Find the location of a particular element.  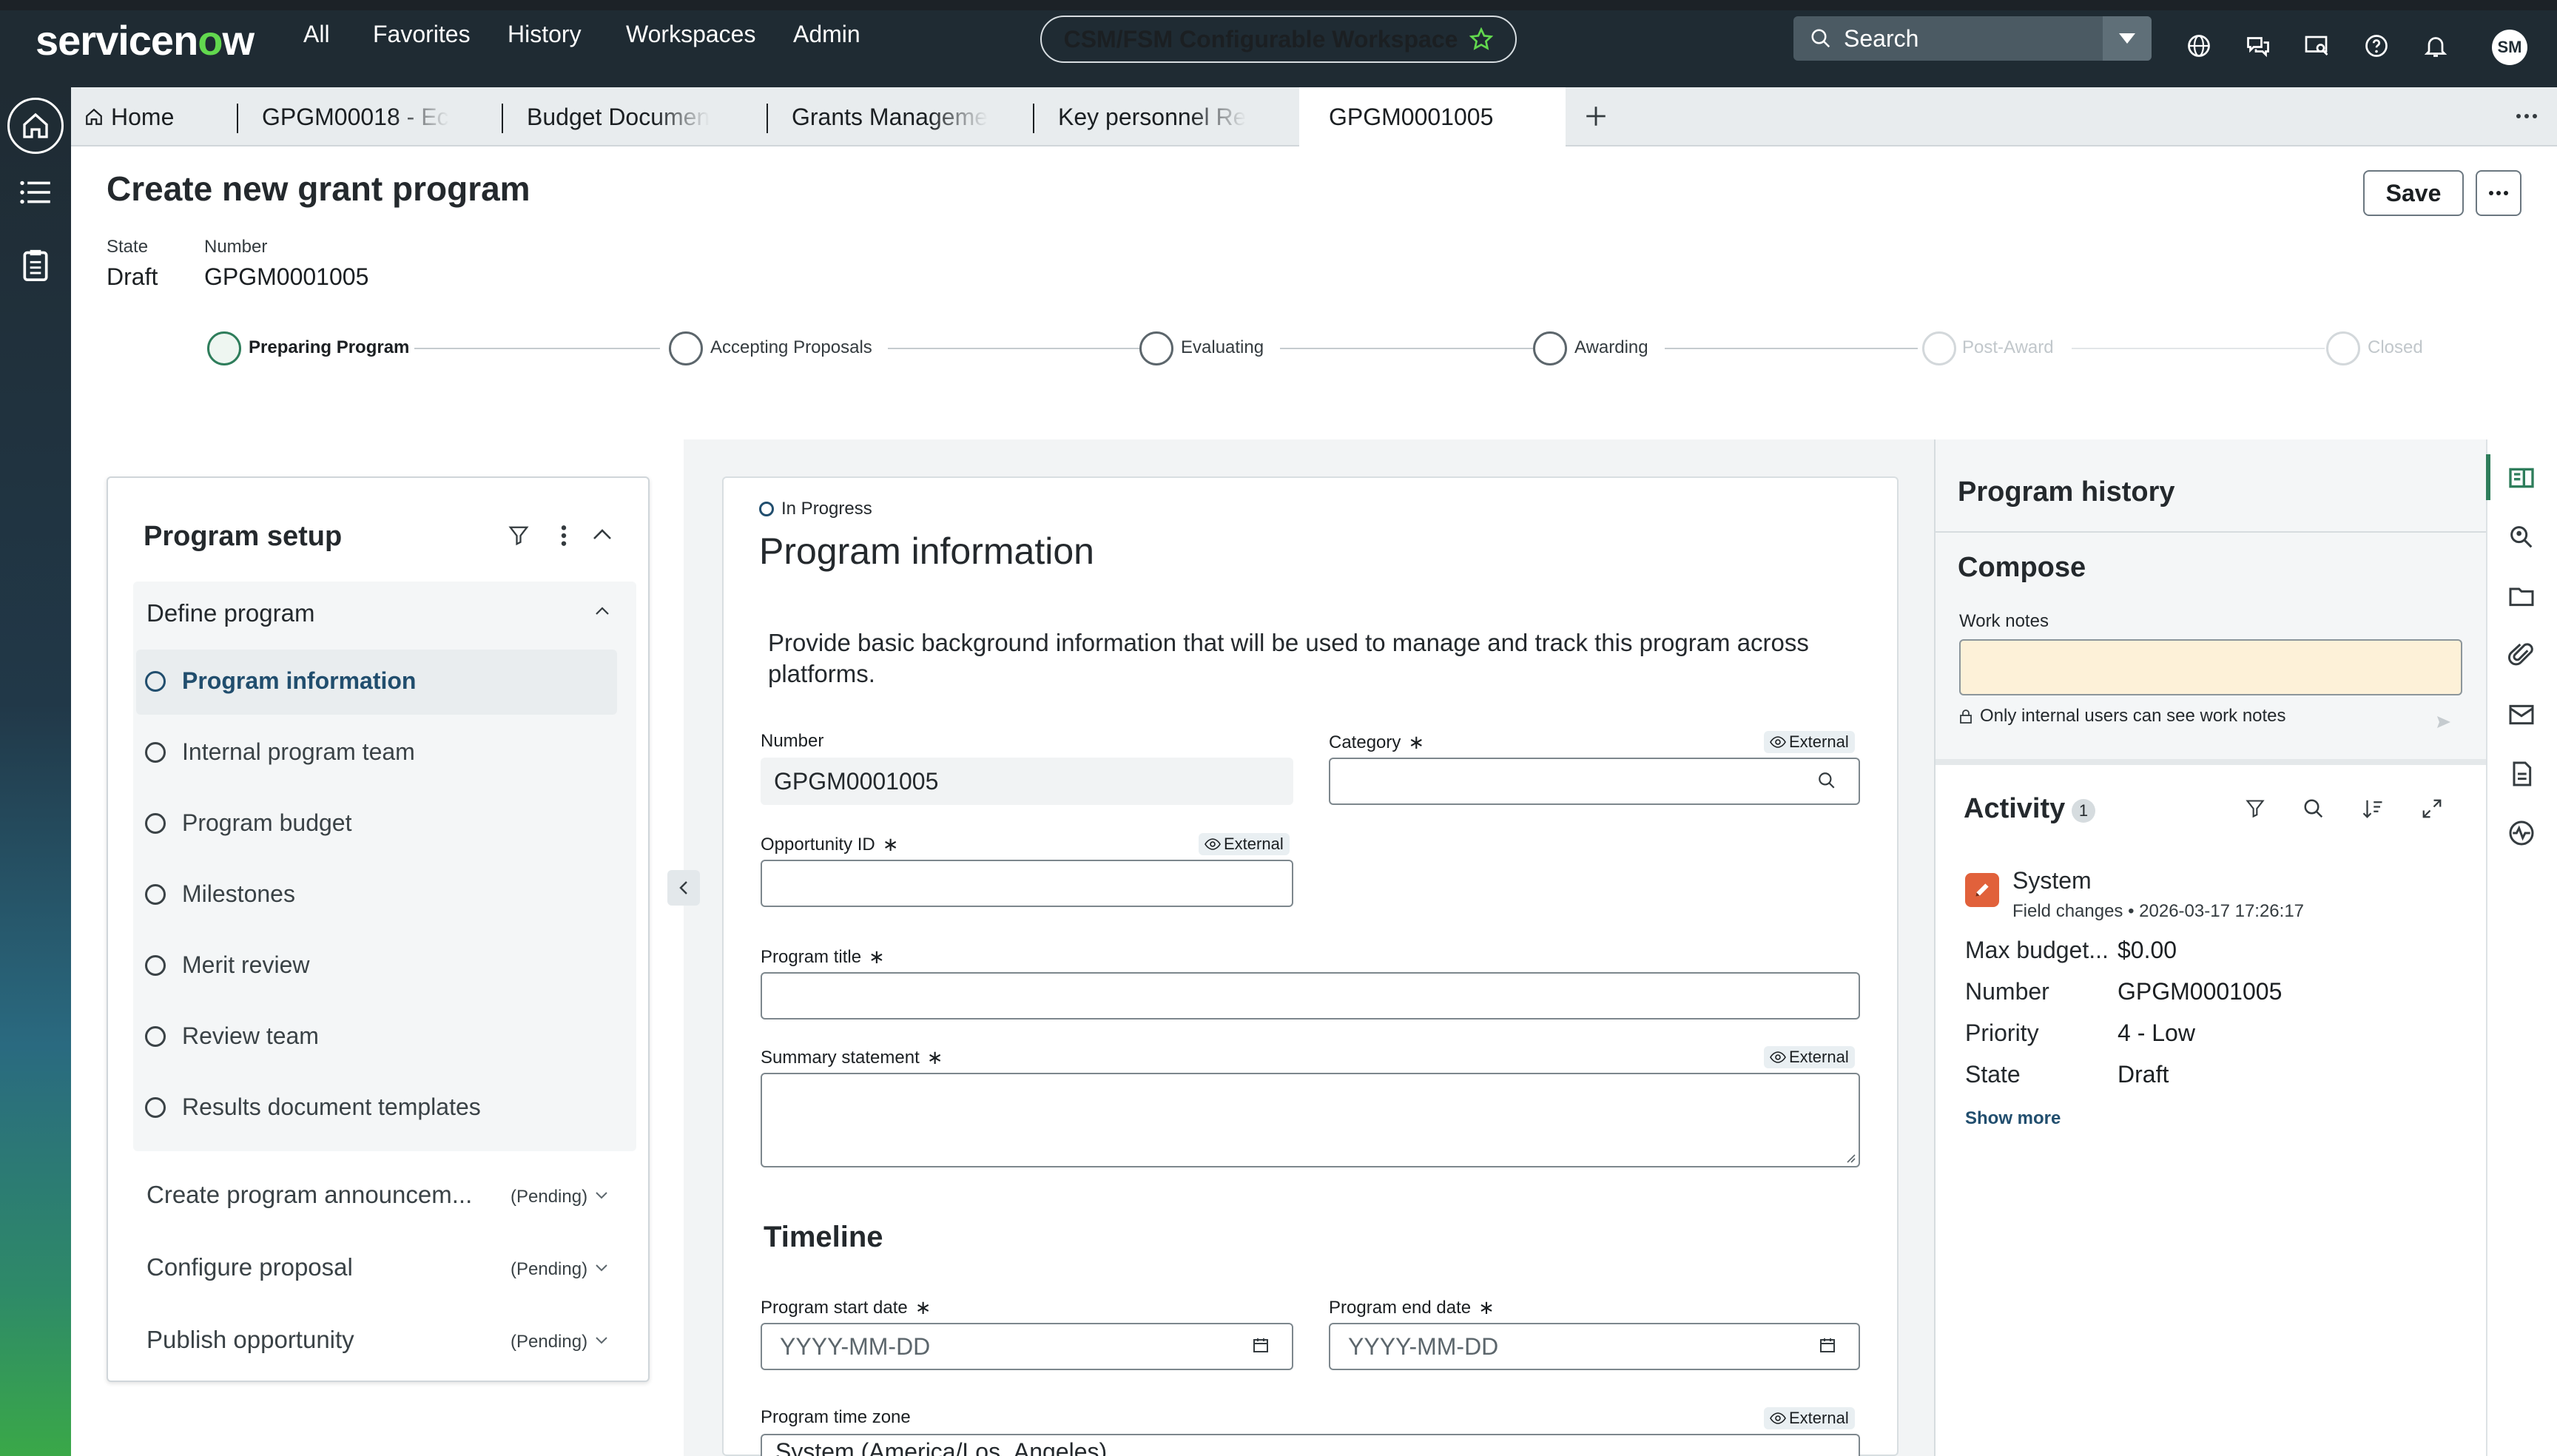

tab-key-personnel: Key personnel Re is located at coordinates (1166, 116).